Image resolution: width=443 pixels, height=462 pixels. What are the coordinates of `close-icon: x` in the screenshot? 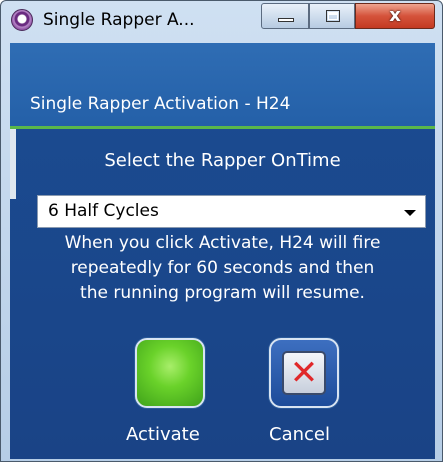 It's located at (395, 15).